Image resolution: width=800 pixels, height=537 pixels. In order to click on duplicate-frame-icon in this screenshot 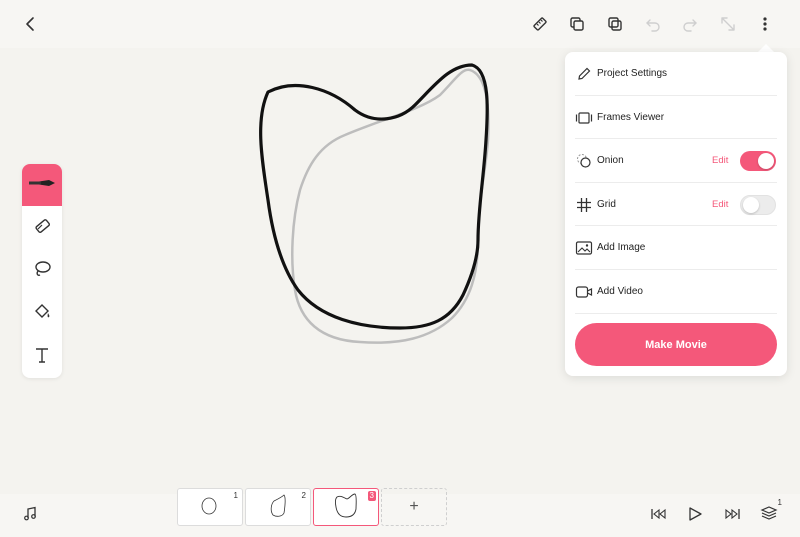, I will do `click(577, 24)`.